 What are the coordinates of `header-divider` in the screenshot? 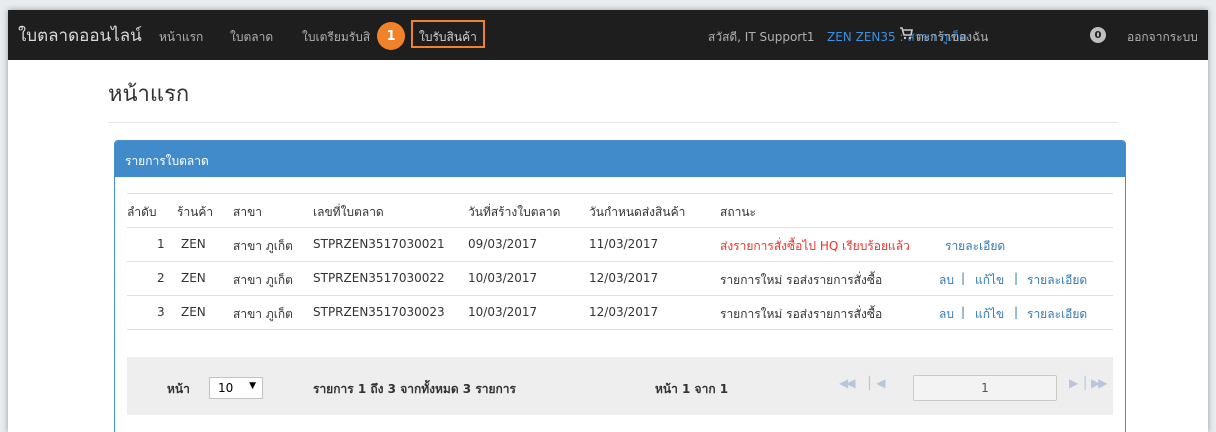 It's located at (620, 227).